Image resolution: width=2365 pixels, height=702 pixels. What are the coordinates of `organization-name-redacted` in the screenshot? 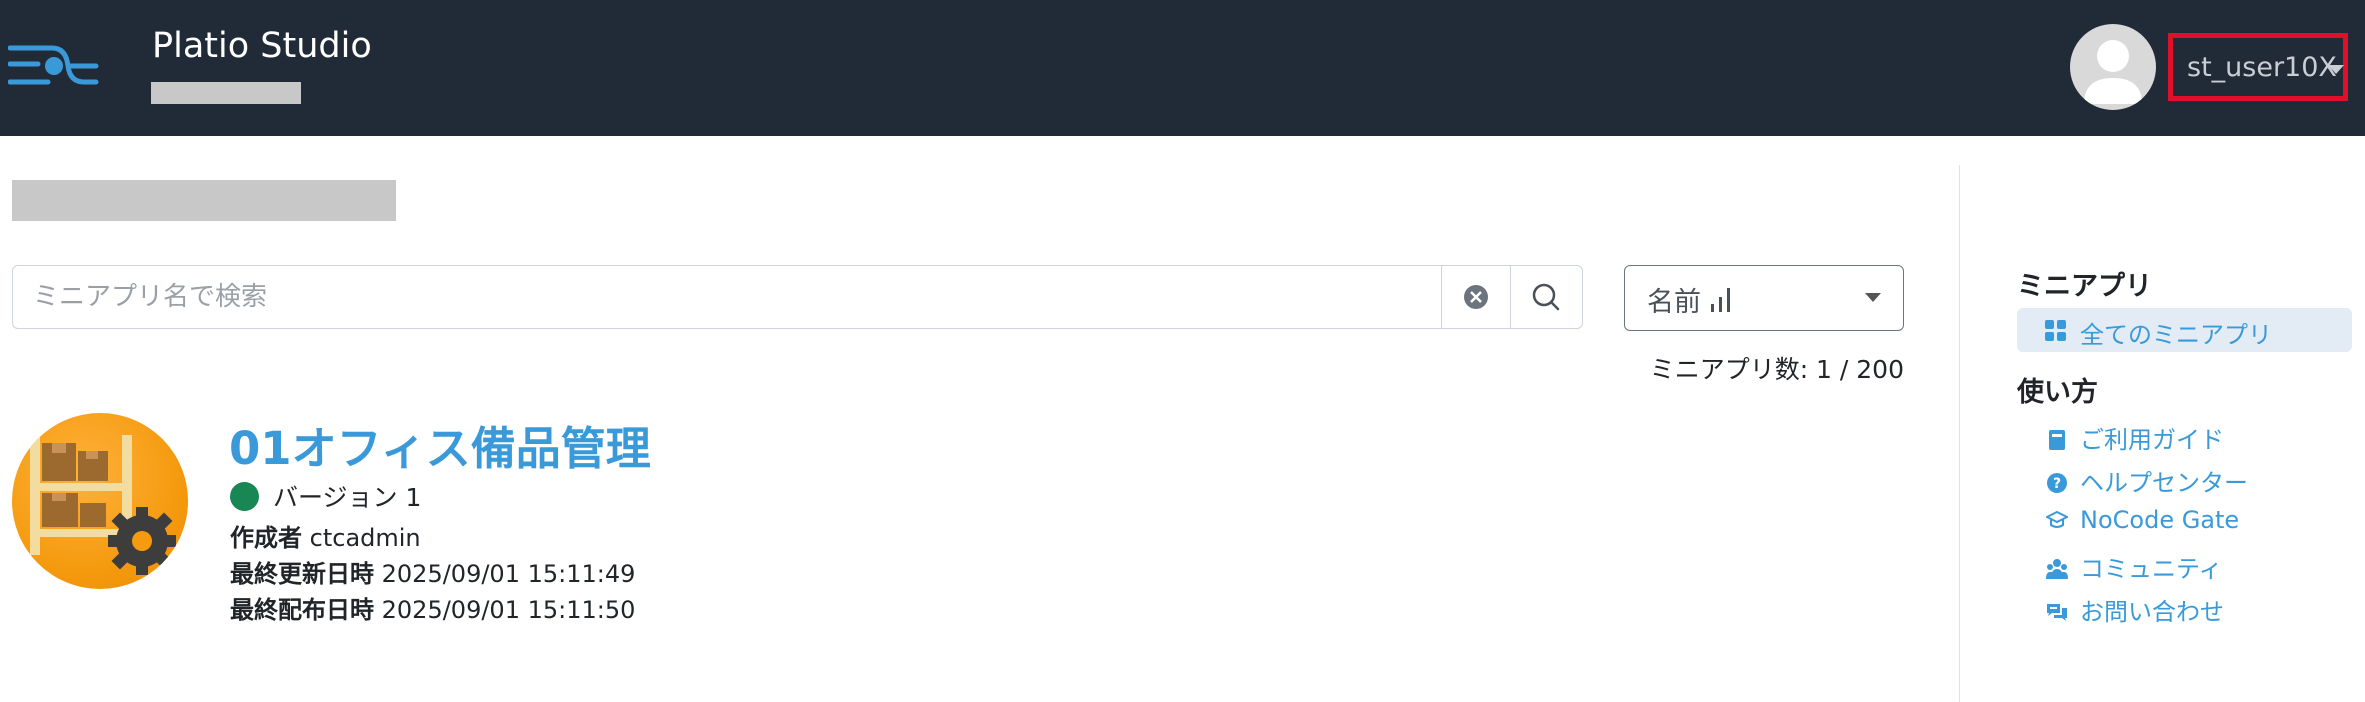 It's located at (226, 93).